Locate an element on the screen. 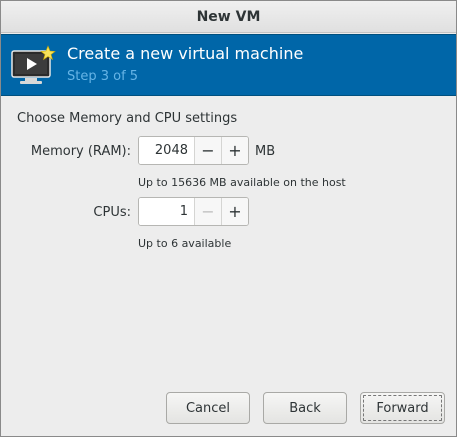 The image size is (457, 437). memory-hint: Up to 15636 MB available on the host is located at coordinates (242, 182).